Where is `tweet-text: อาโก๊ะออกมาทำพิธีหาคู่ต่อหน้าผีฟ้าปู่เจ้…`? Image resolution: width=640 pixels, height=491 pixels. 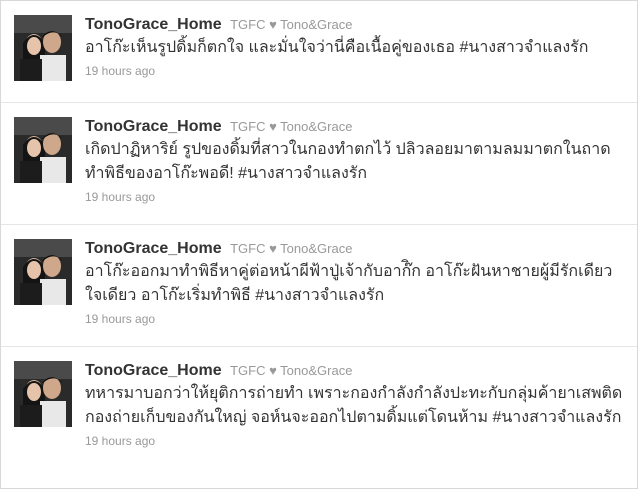
tweet-text: อาโก๊ะออกมาทำพิธีหาคู่ต่อหน้าผีฟ้าปู่เจ้… is located at coordinates (349, 283).